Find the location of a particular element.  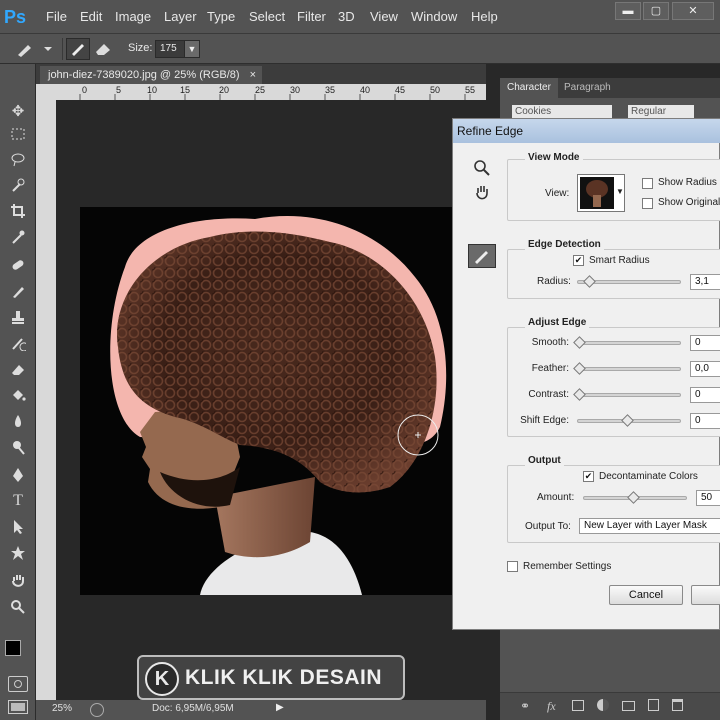

menu-select: Select is located at coordinates (267, 17).